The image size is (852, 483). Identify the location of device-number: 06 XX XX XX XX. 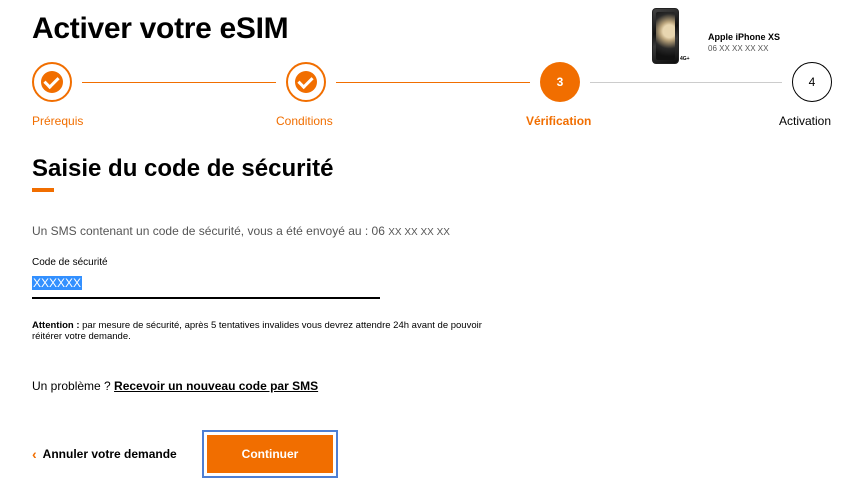
(738, 48).